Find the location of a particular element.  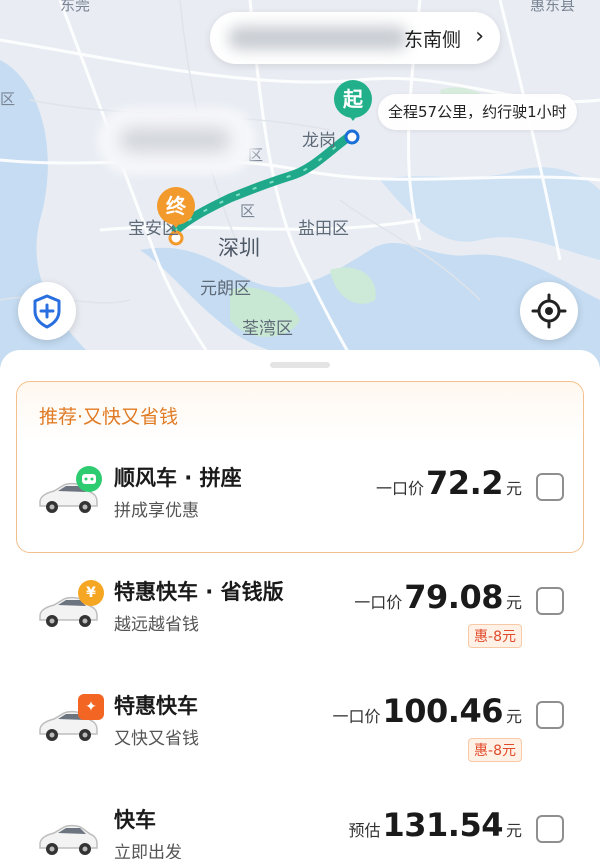

chevron-right-icon: › is located at coordinates (479, 36).